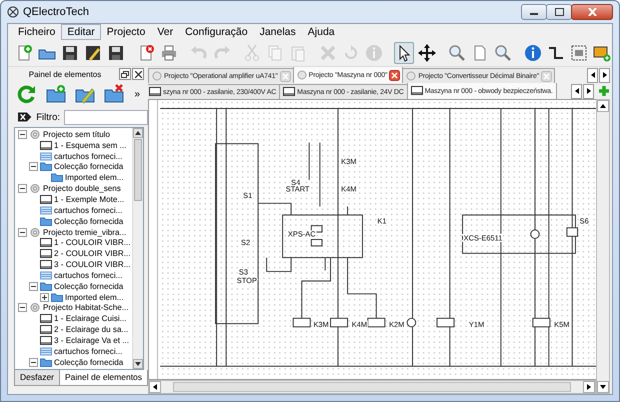  Describe the element at coordinates (37, 32) in the screenshot. I see `menu-item: Ficheiro` at that location.